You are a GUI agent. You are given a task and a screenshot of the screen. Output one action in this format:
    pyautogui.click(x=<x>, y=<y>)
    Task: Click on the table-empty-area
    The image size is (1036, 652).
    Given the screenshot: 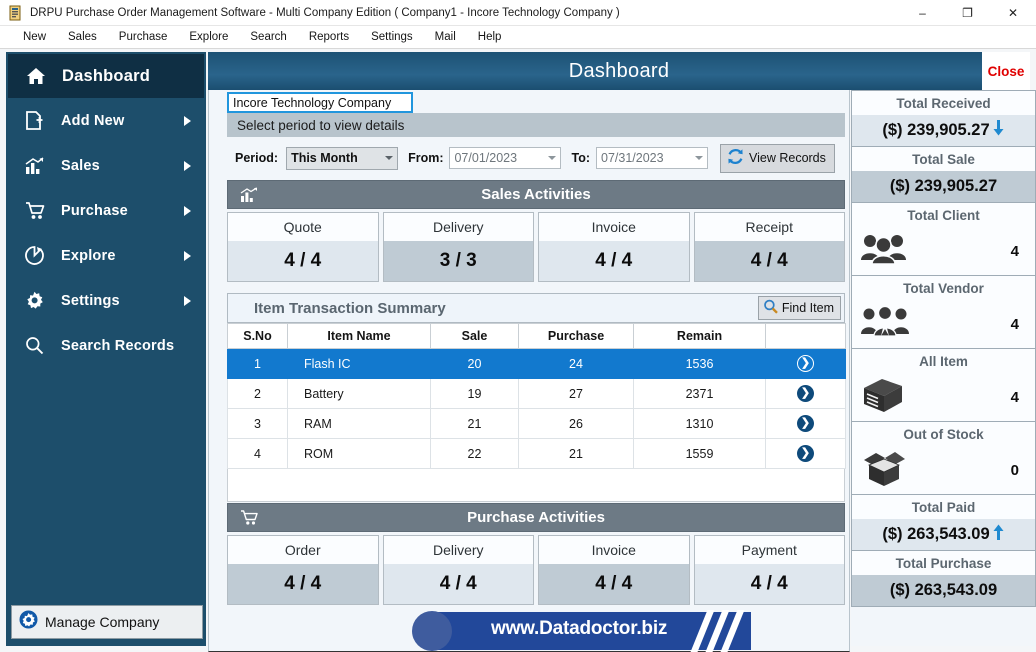 What is the action you would take?
    pyautogui.click(x=536, y=485)
    